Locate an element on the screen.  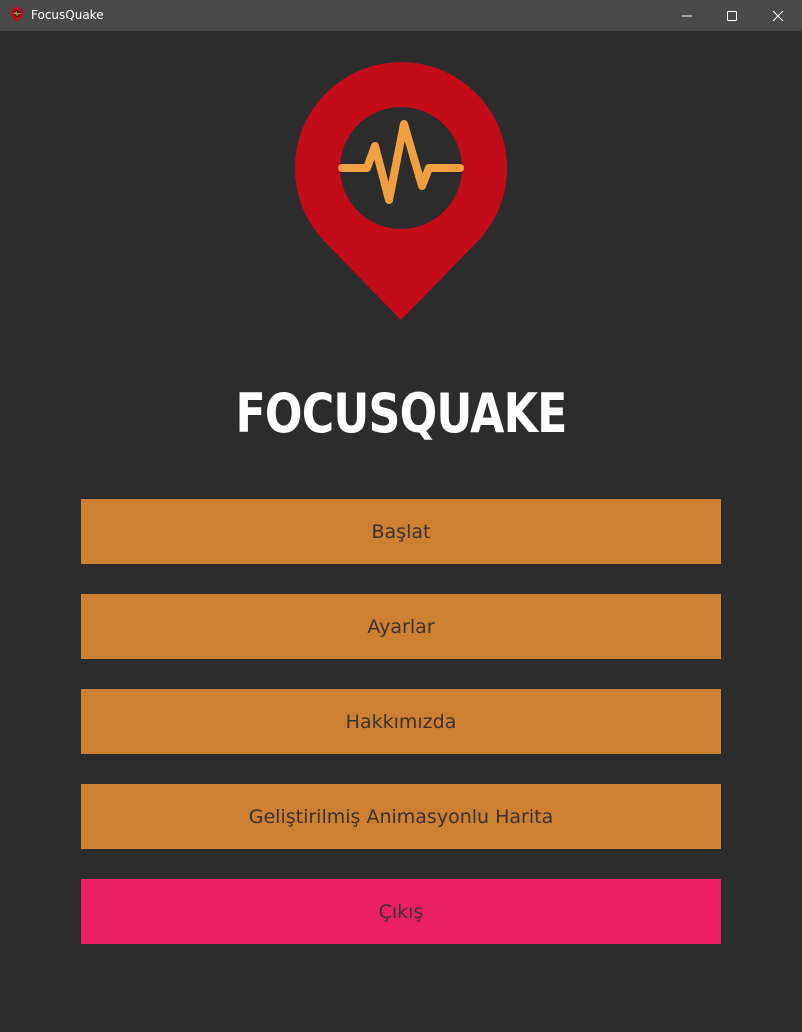
window-title: FocusQuake is located at coordinates (67, 15).